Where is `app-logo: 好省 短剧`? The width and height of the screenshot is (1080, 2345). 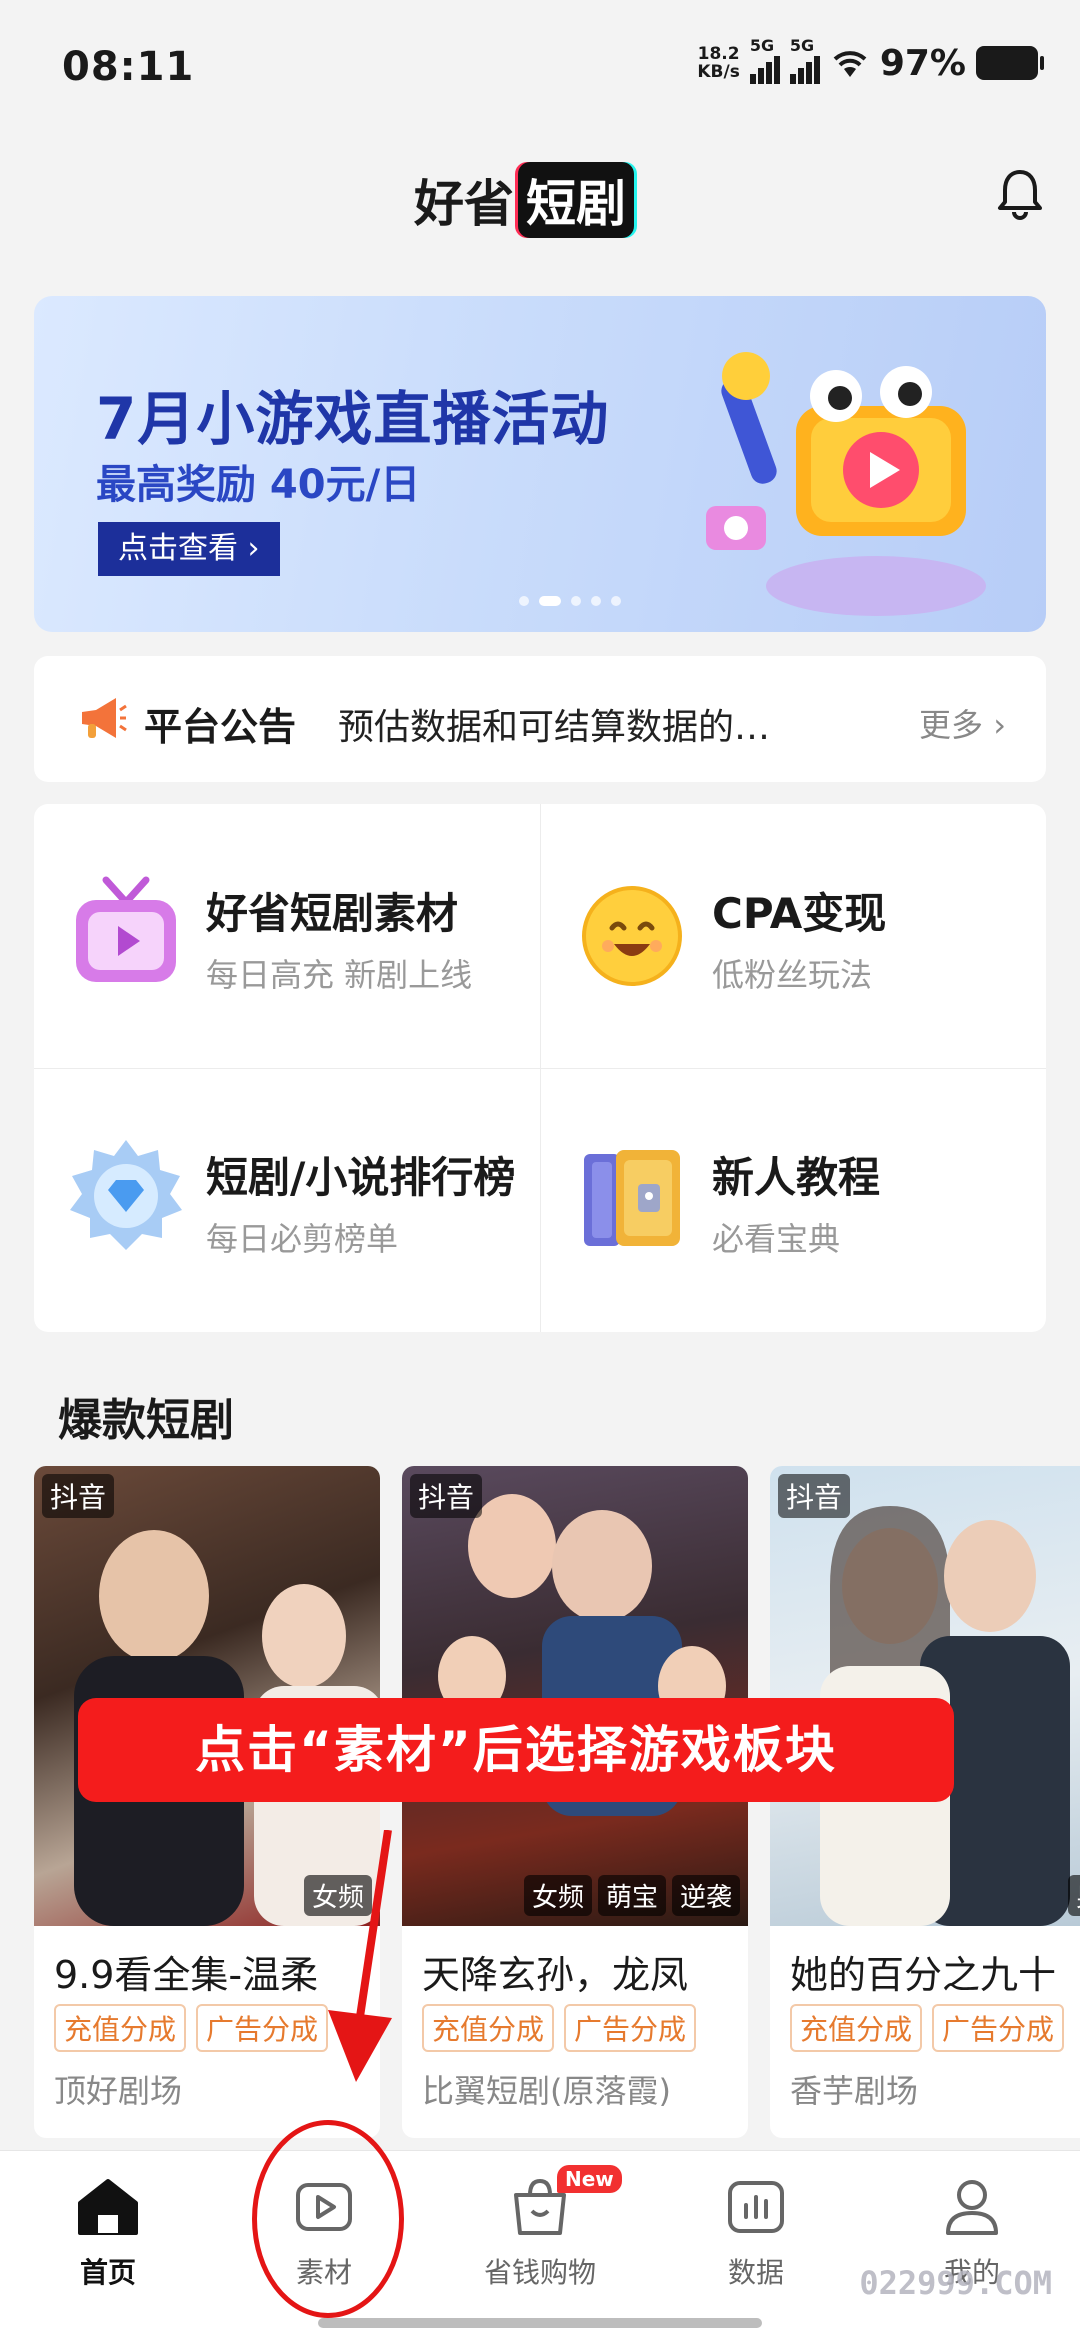 app-logo: 好省 短剧 is located at coordinates (524, 200).